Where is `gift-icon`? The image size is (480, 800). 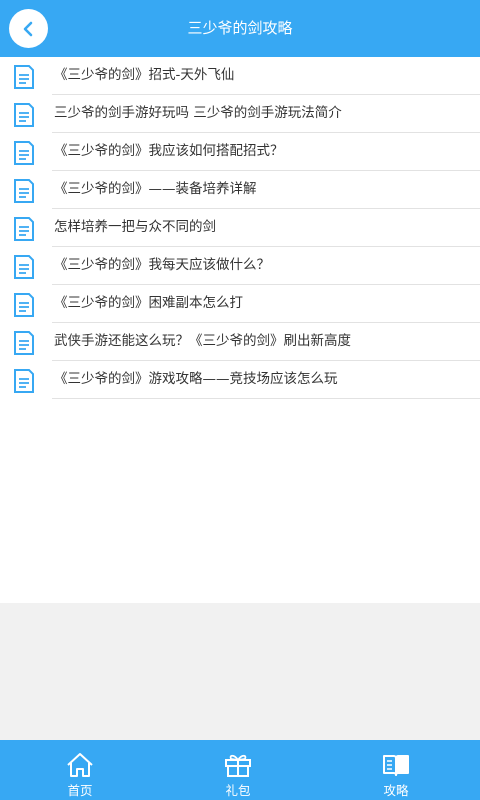 gift-icon is located at coordinates (238, 765).